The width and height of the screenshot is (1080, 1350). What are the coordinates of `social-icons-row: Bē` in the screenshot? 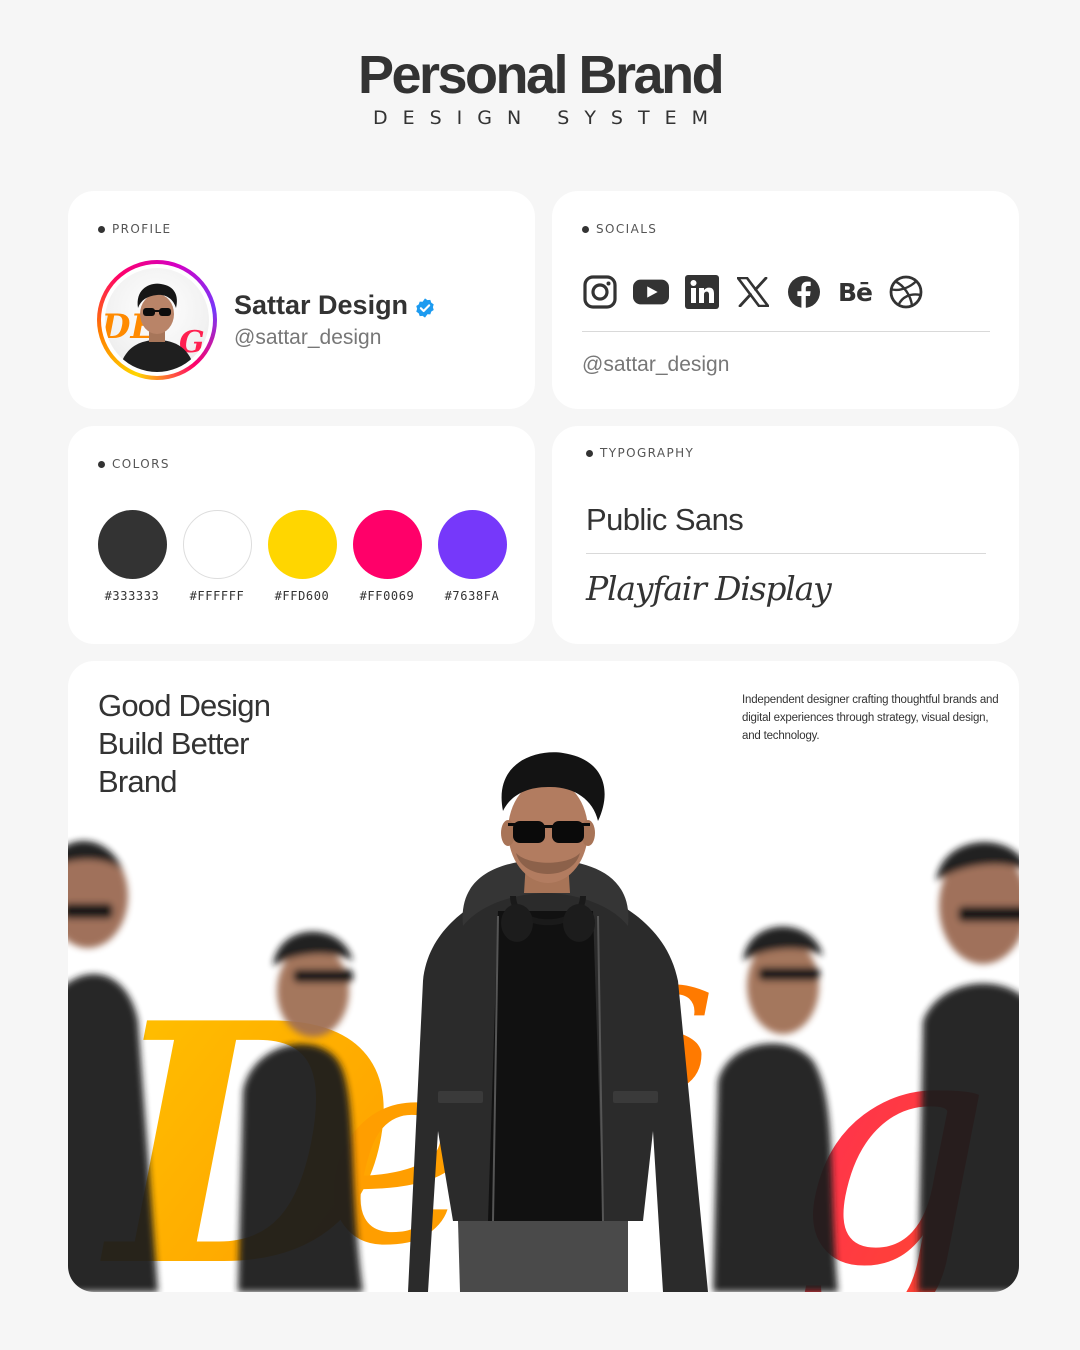 It's located at (760, 292).